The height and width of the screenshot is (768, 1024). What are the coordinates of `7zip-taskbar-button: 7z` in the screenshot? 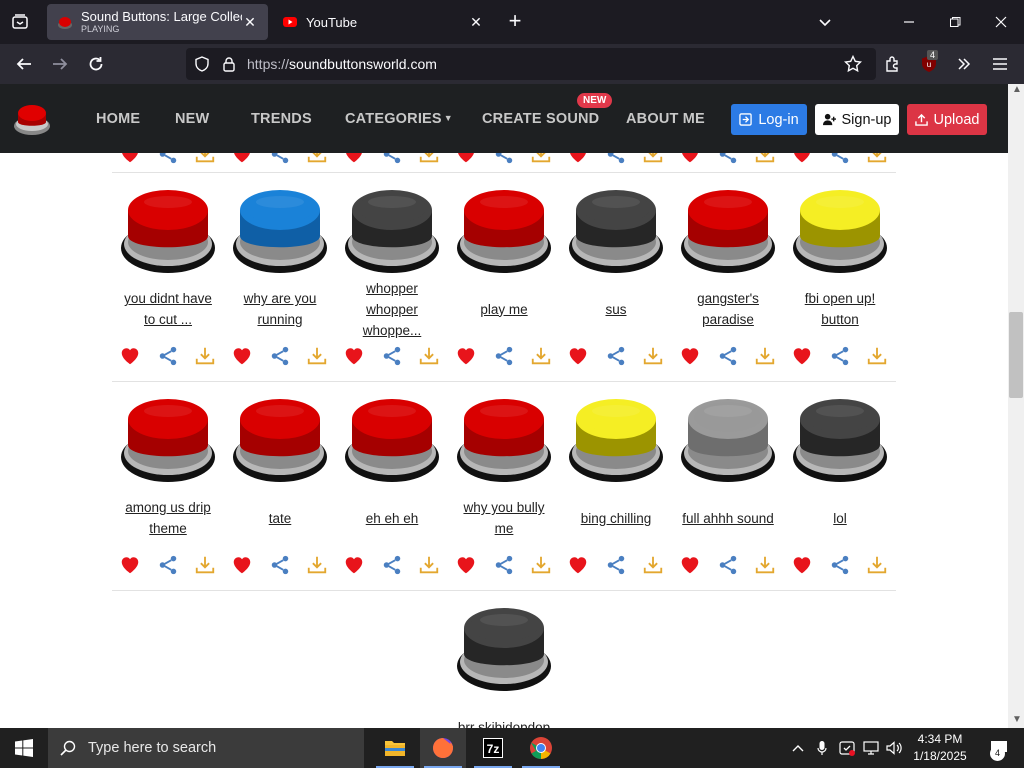 It's located at (493, 748).